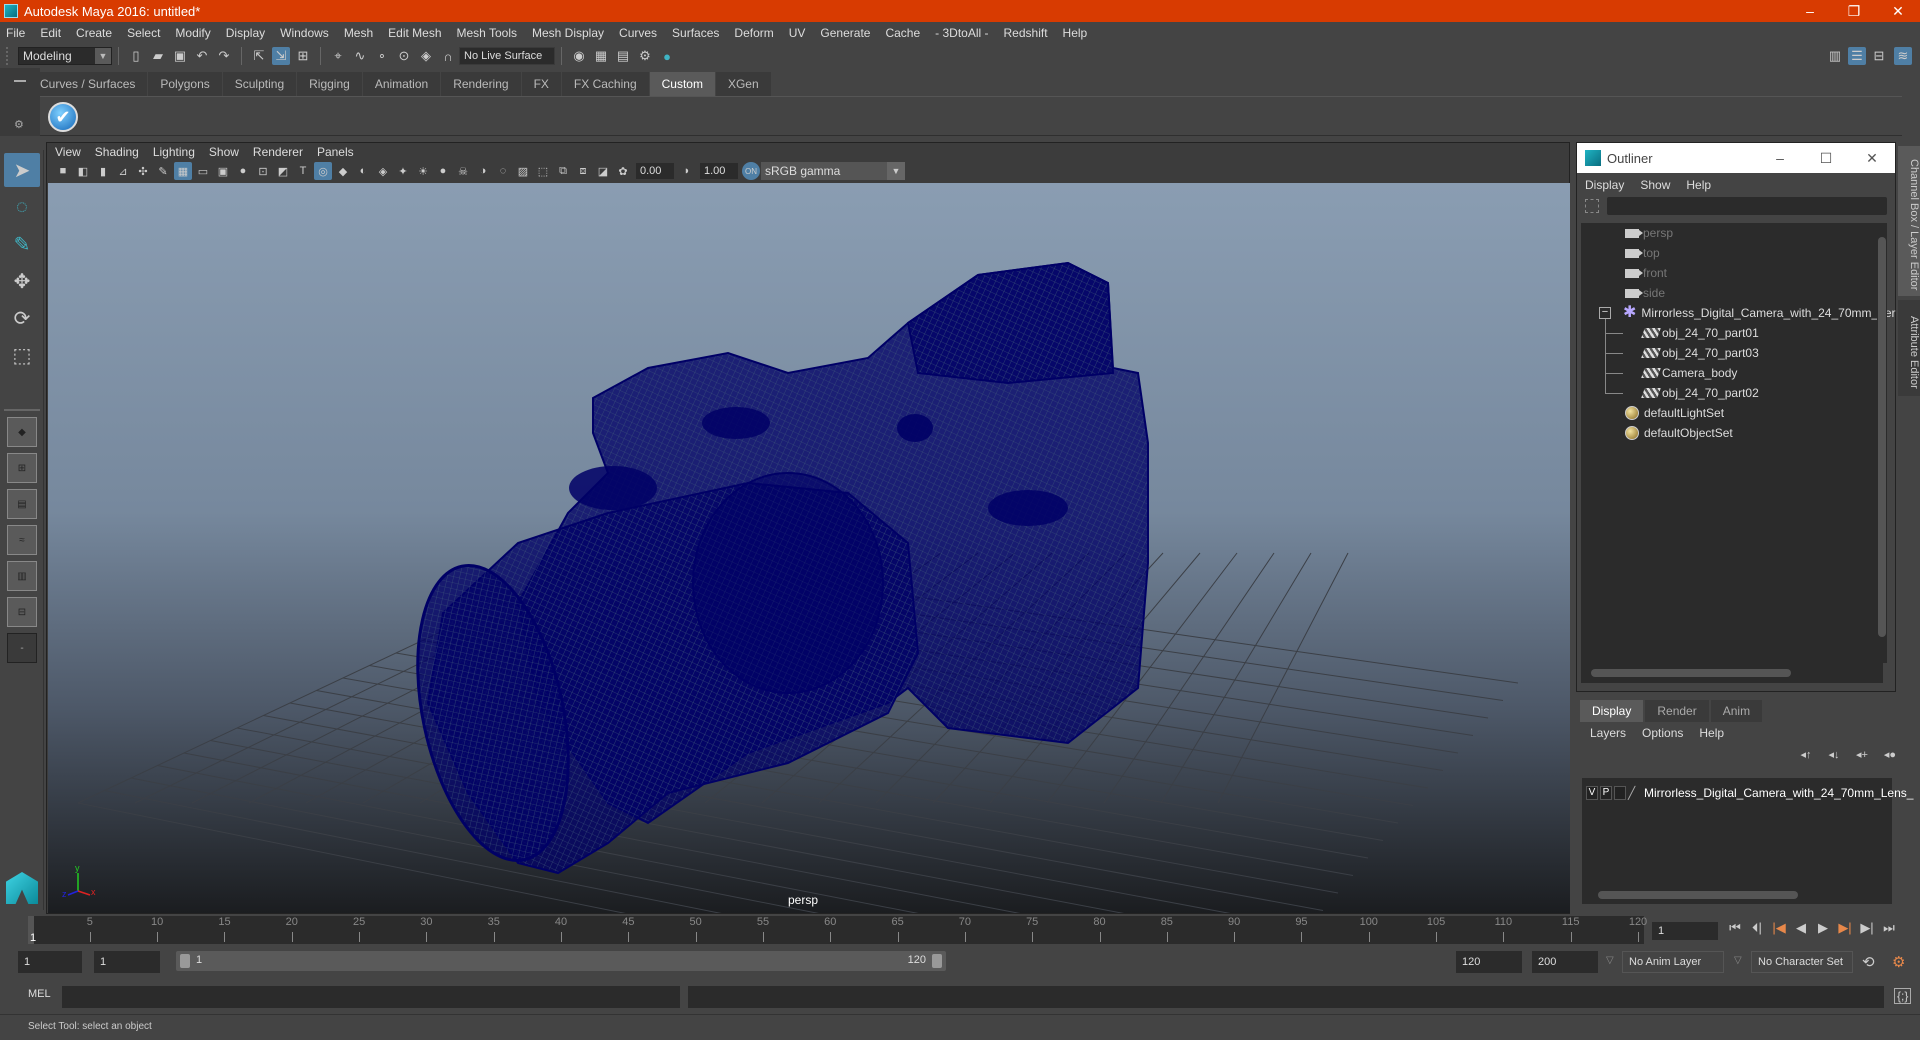 Image resolution: width=1920 pixels, height=1040 pixels. Describe the element at coordinates (363, 171) in the screenshot. I see `default-material-icon: ◐` at that location.